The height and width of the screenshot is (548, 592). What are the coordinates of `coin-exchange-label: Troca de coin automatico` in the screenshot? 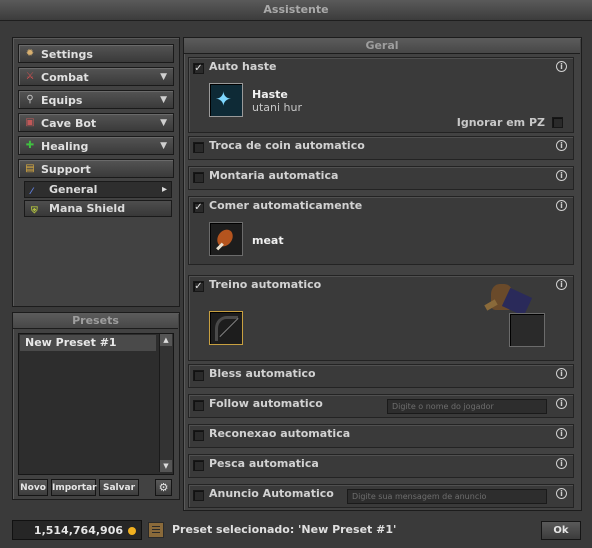 It's located at (287, 145).